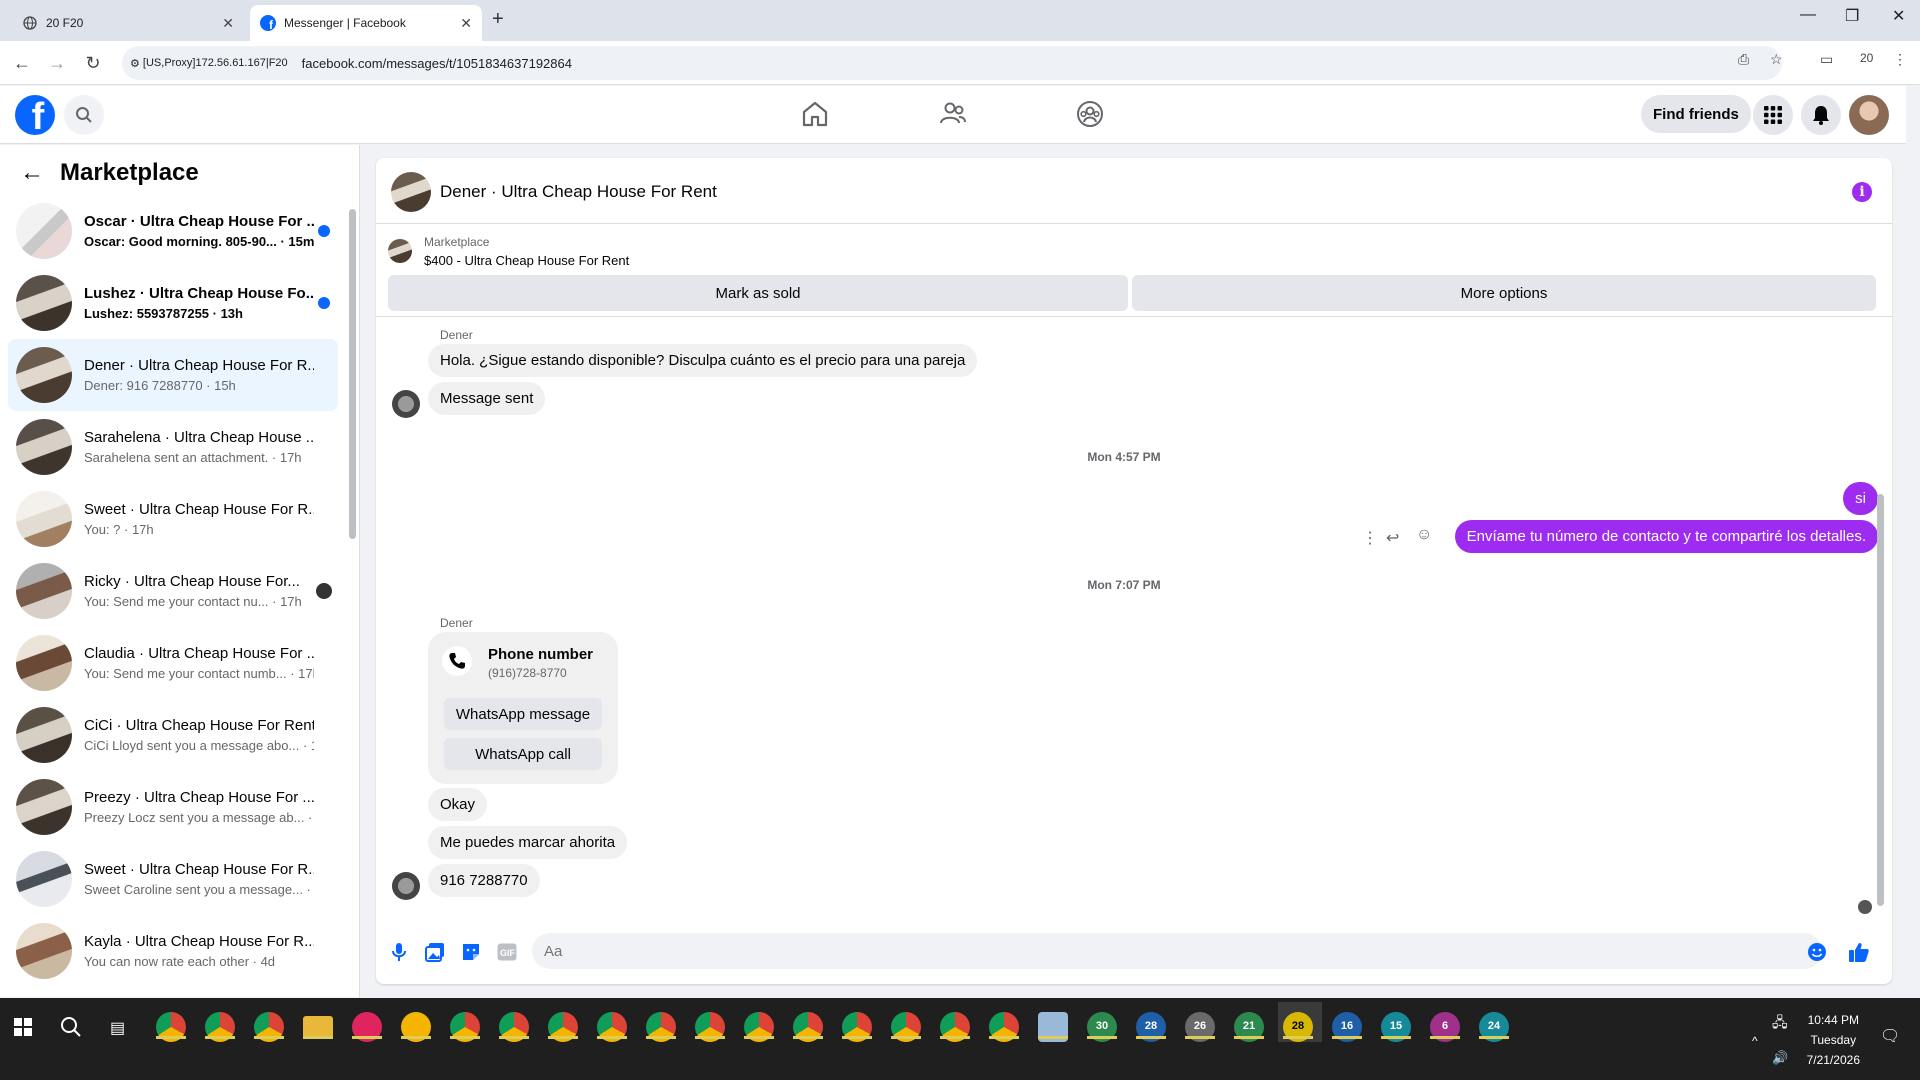  I want to click on message-input, so click(1177, 951).